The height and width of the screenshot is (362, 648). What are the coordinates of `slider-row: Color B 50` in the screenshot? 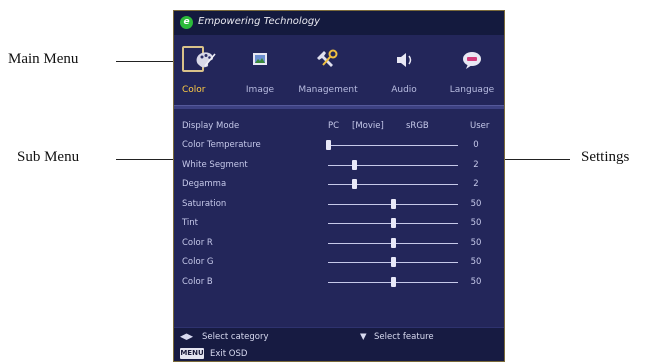 It's located at (339, 282).